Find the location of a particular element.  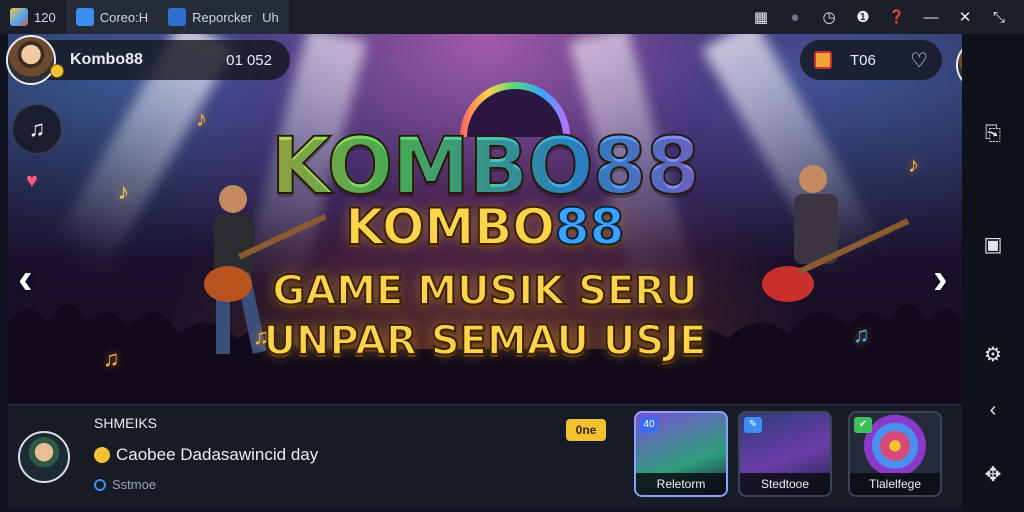

coin-pack-icon is located at coordinates (823, 60).